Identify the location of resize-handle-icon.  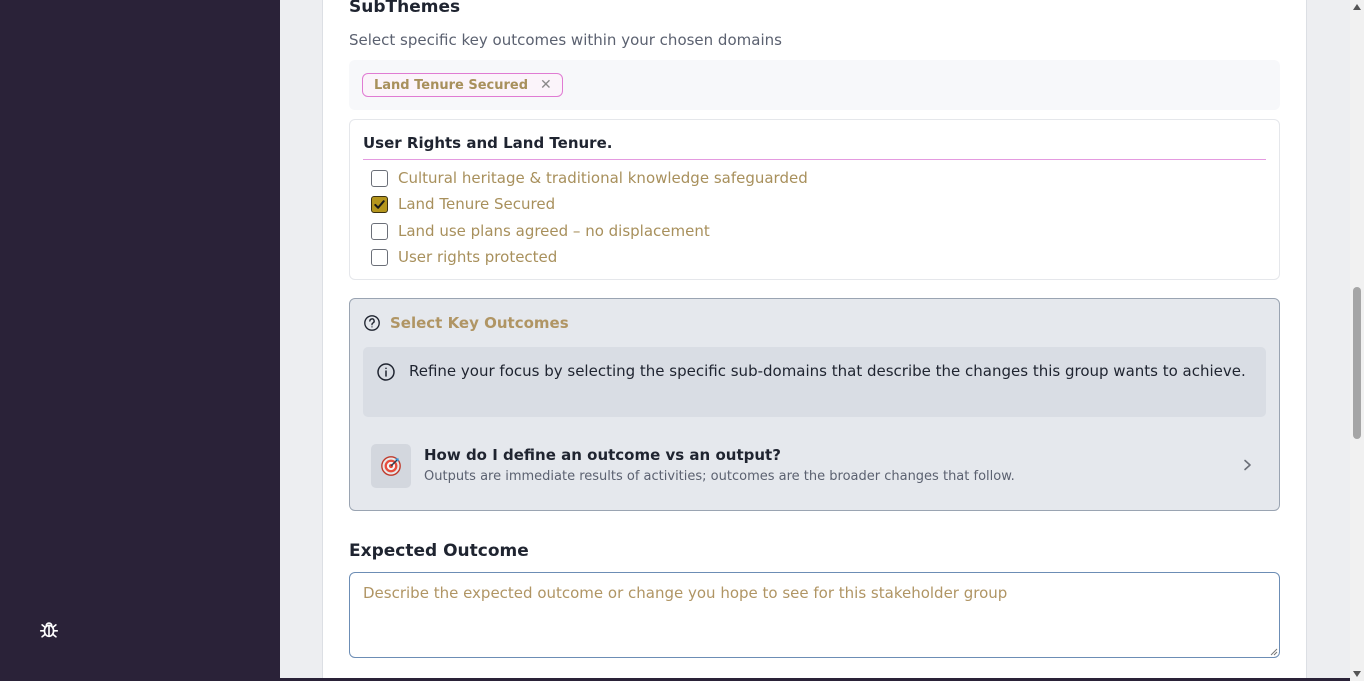
(1273, 651).